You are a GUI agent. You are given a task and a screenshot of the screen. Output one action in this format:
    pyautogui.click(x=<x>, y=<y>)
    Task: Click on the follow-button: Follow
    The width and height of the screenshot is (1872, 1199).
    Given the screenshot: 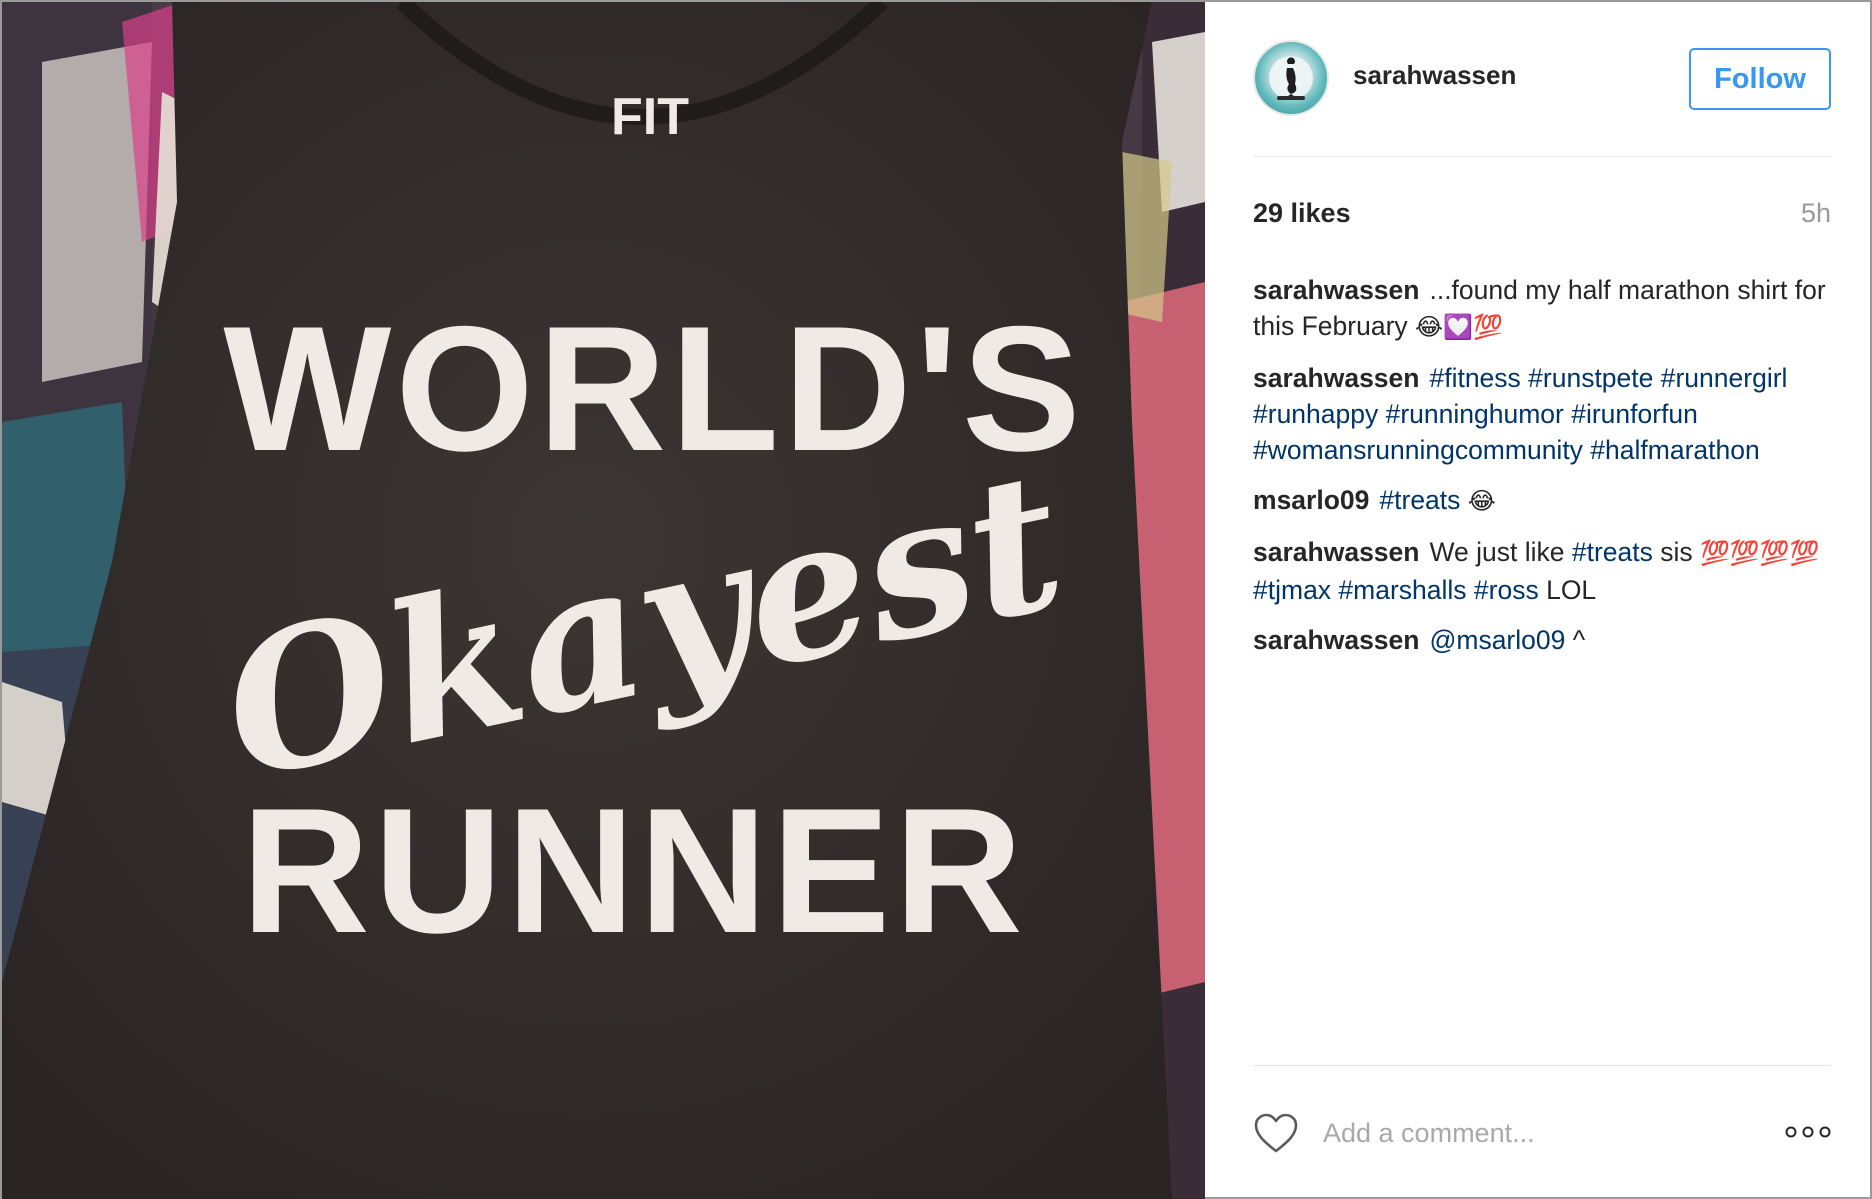 What is the action you would take?
    pyautogui.click(x=1760, y=79)
    